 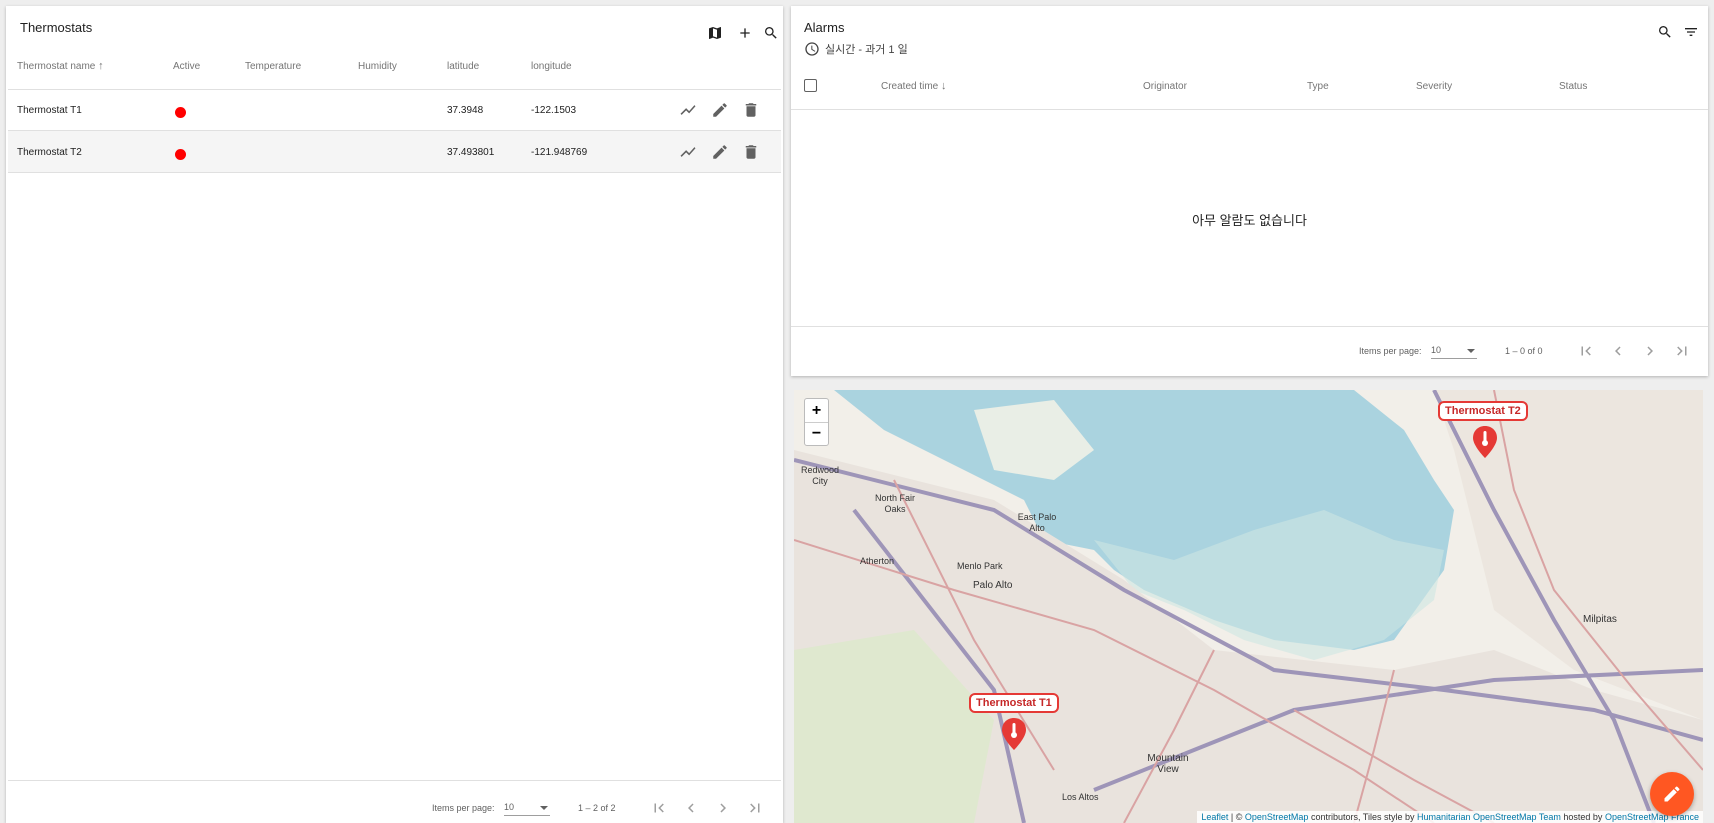 I want to click on marker-label-t2: Thermostat T2, so click(x=1483, y=411).